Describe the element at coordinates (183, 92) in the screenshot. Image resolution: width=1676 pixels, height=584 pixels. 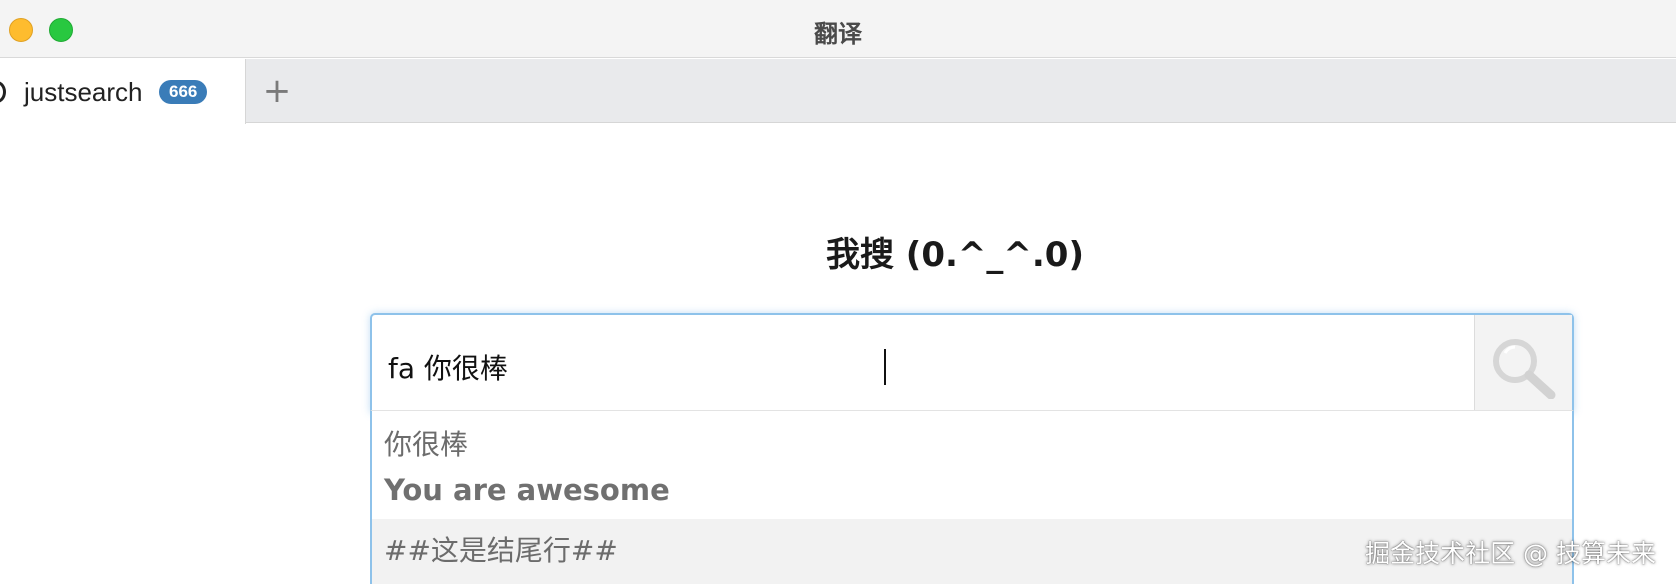
I see `tab-badge: 666` at that location.